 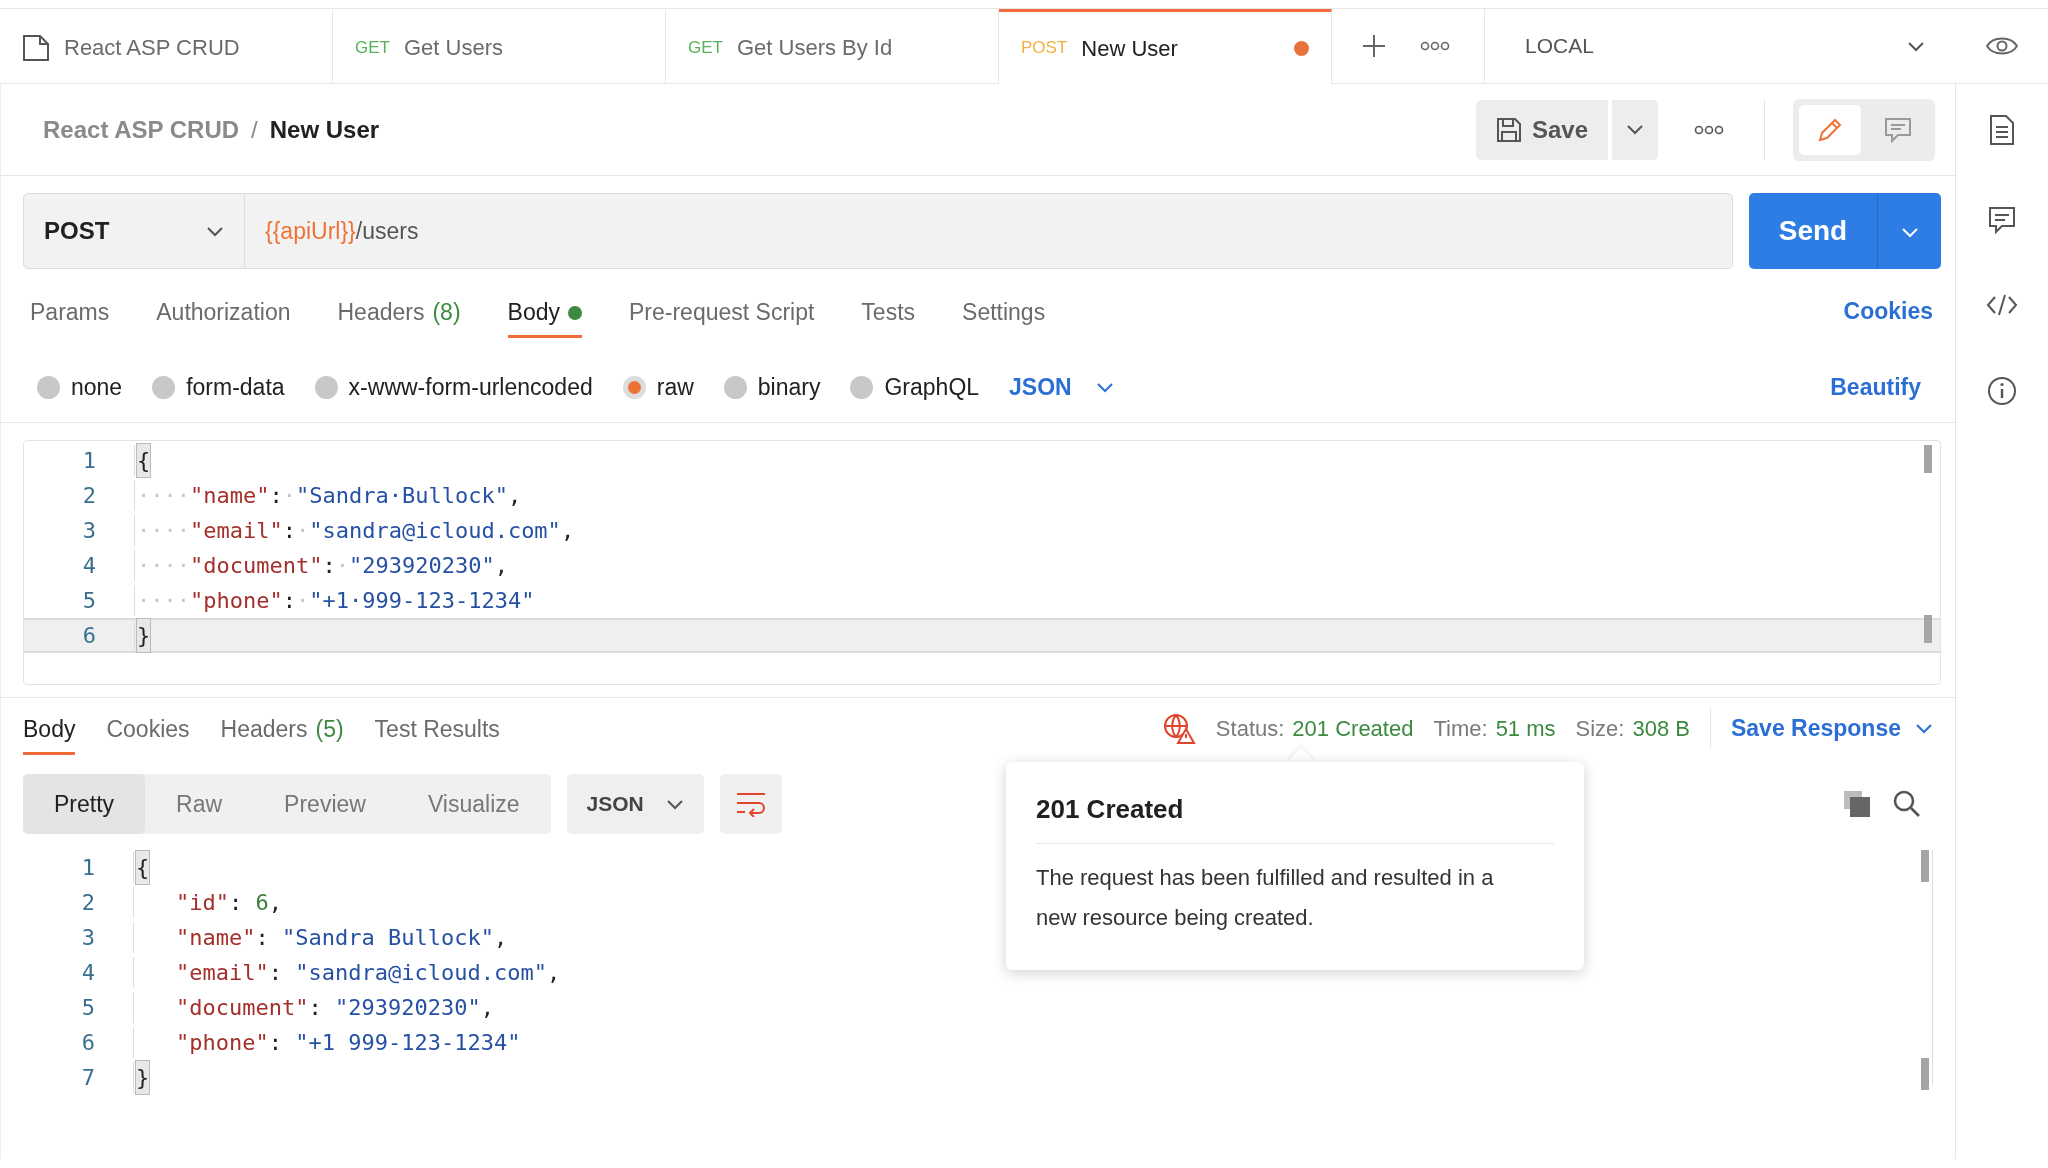 I want to click on code-line: "email": "sandra@icloud.com",, so click(x=347, y=972).